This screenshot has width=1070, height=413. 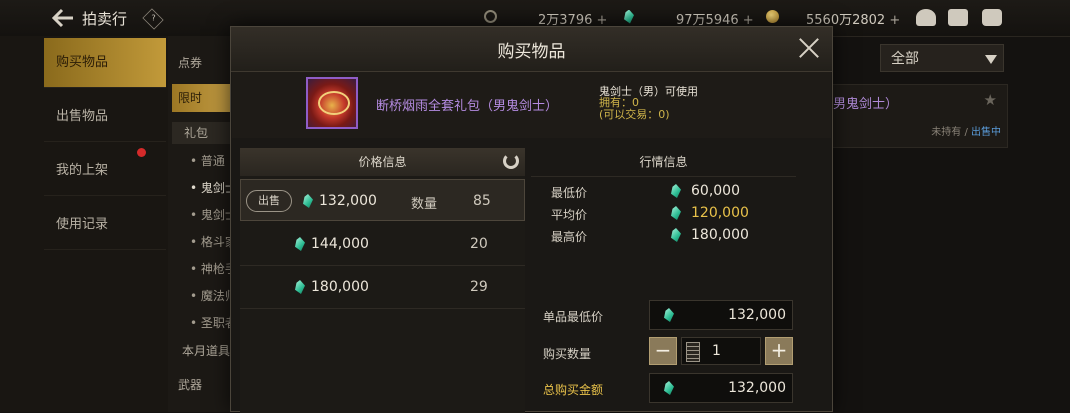 I want to click on market-info-panel: 行情信息 最低价 60,000 平均价 120,000 最高价 180,000, so click(x=663, y=198).